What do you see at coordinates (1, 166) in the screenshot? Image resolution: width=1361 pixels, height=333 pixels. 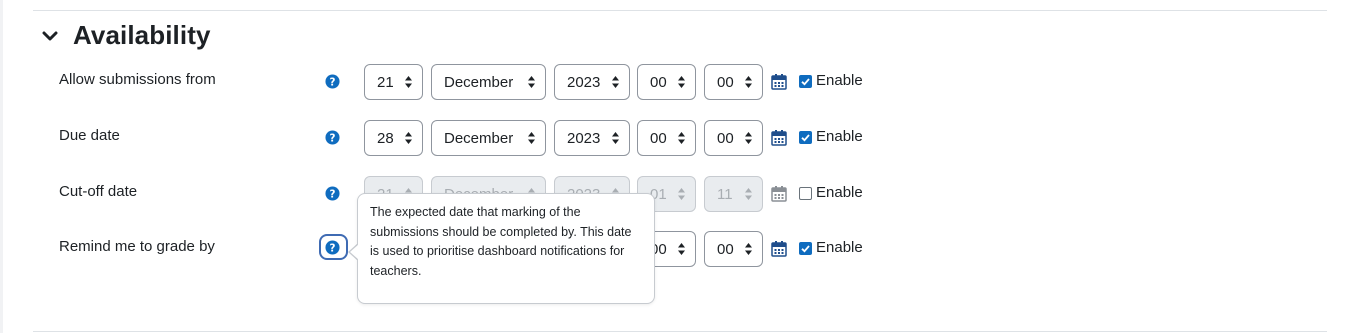 I see `page-left-edge` at bounding box center [1, 166].